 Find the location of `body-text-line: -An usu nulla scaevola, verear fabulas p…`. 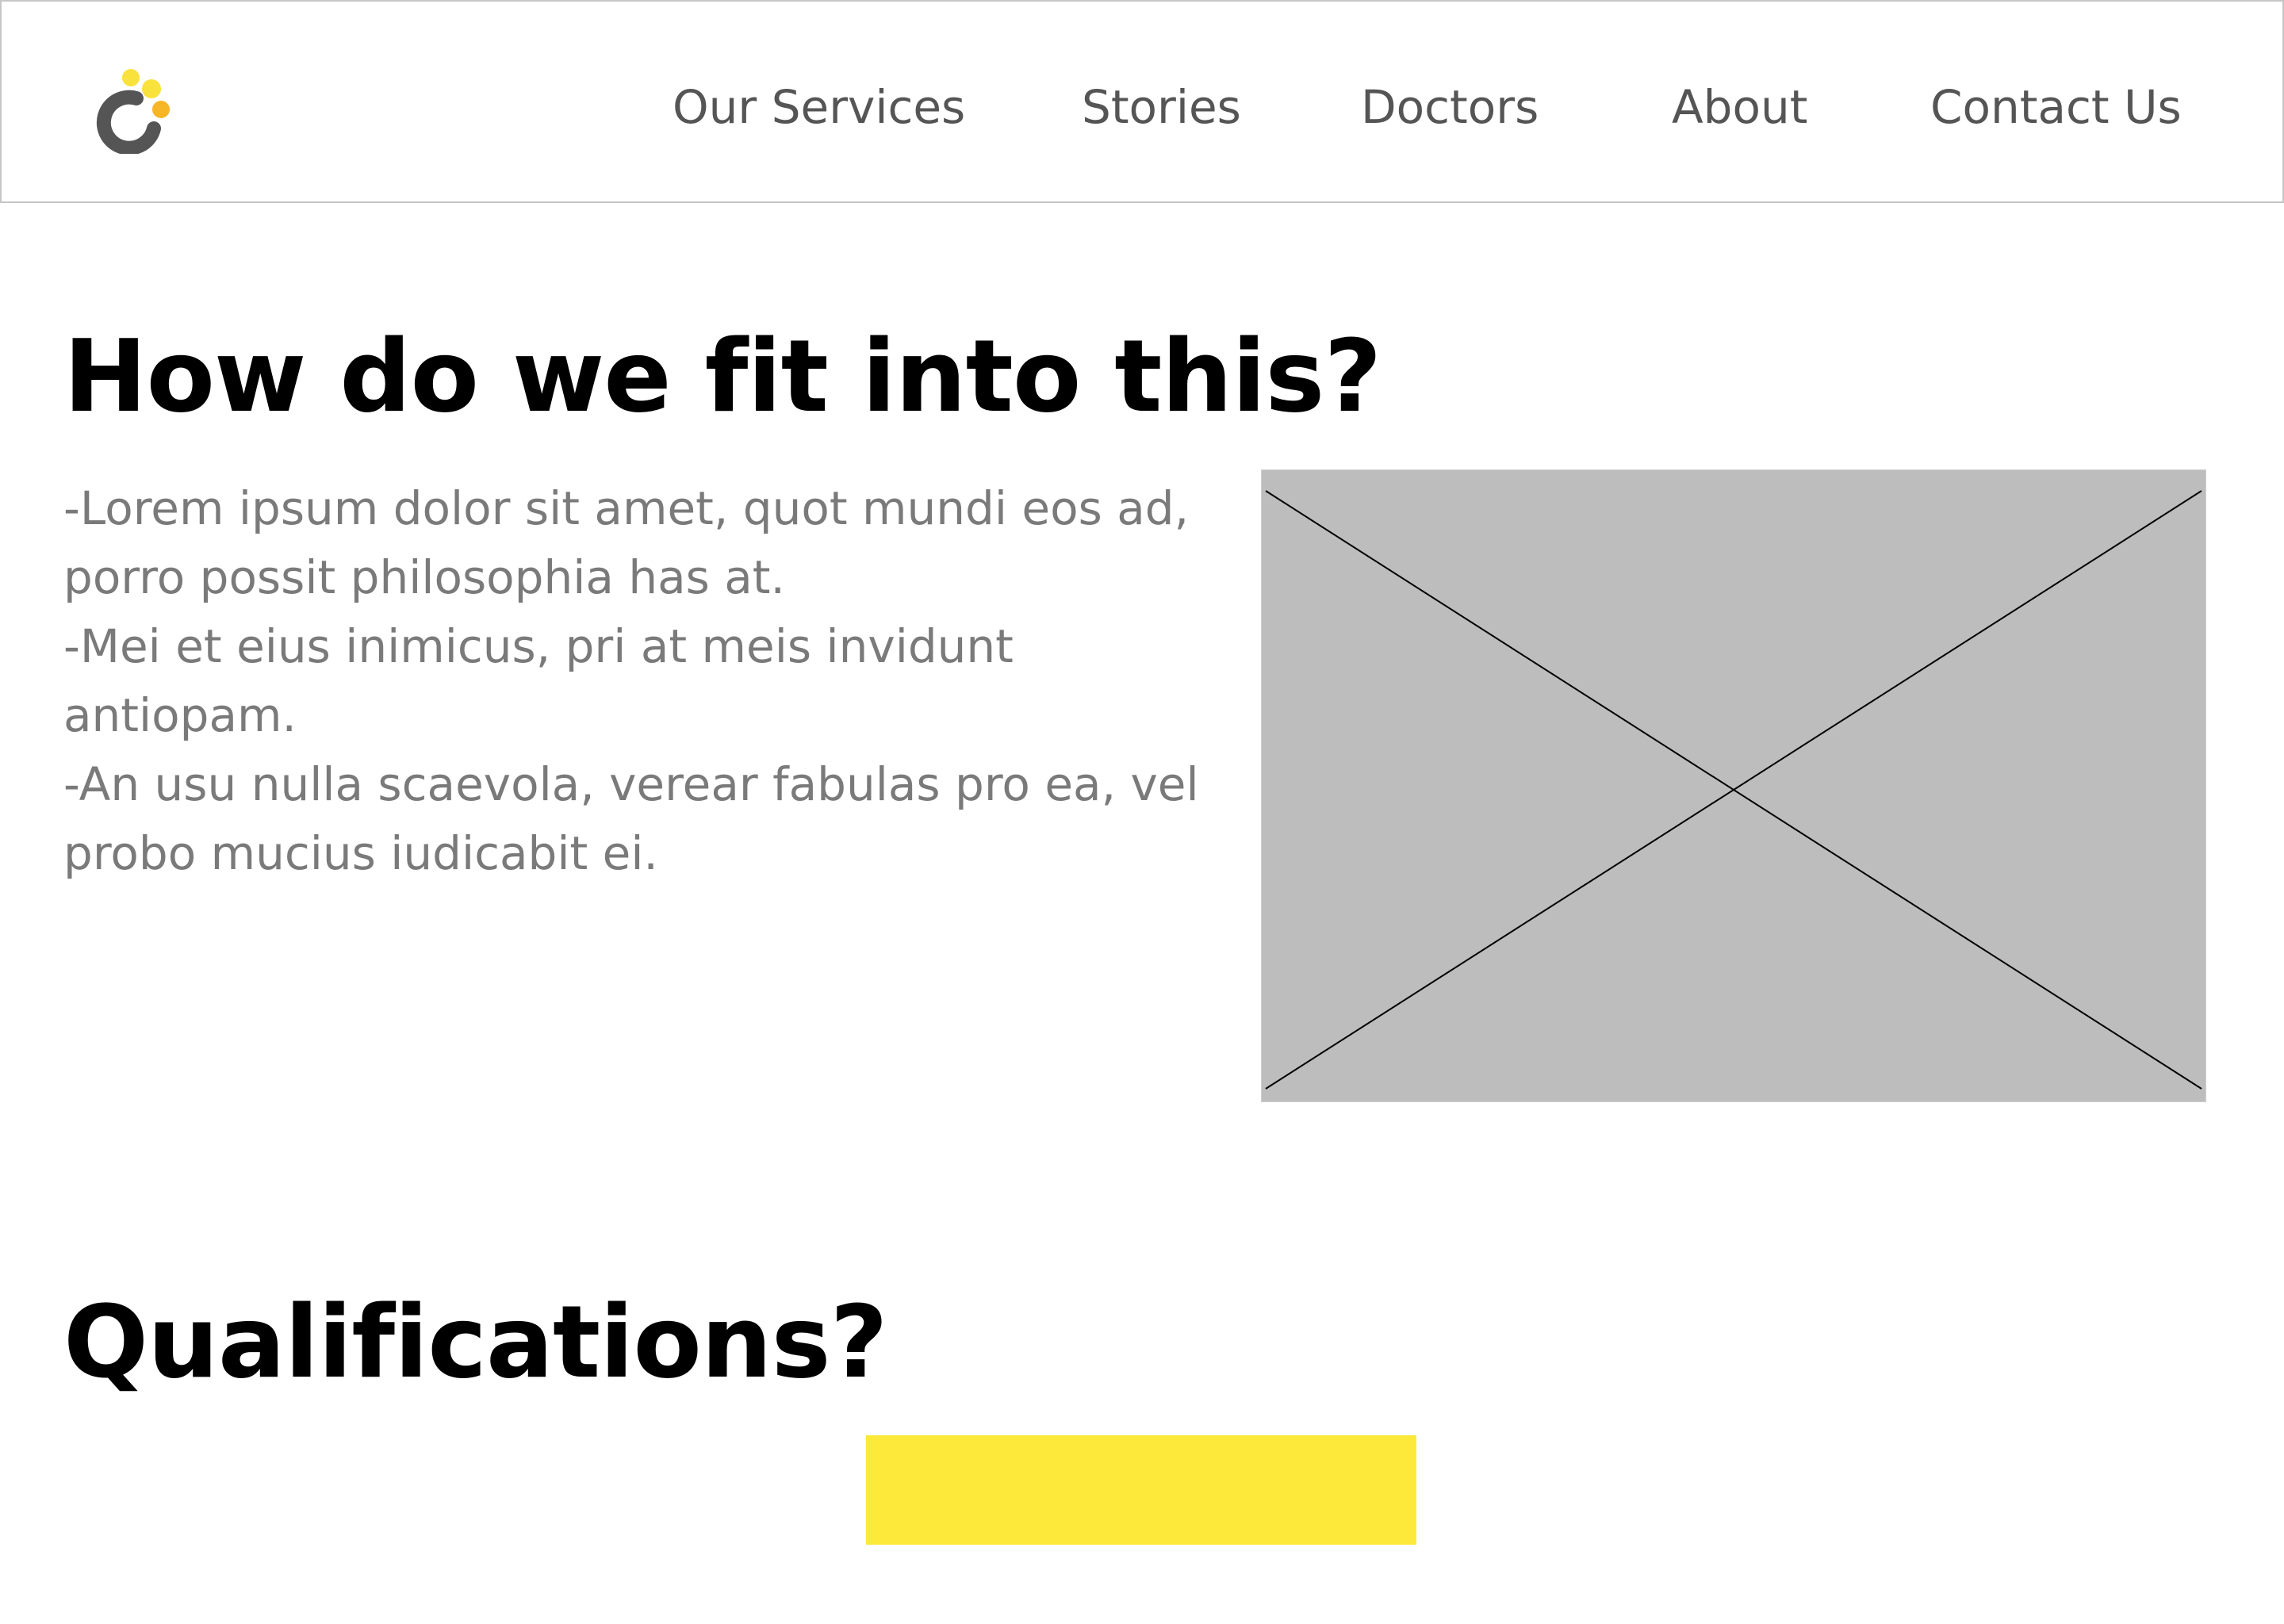

body-text-line: -An usu nulla scaevola, verear fabulas p… is located at coordinates (631, 784).